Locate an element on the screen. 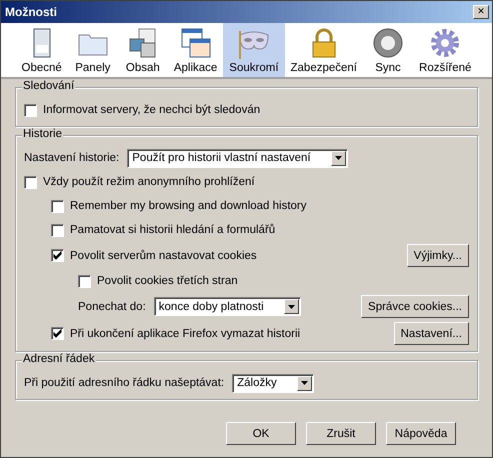 Image resolution: width=493 pixels, height=458 pixels. dropdown-value: Záložky is located at coordinates (257, 383).